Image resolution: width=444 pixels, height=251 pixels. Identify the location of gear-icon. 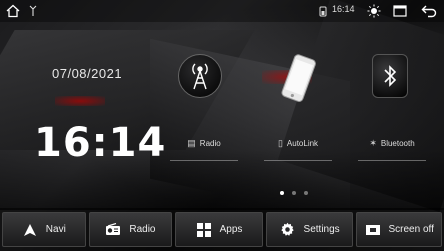
(288, 230).